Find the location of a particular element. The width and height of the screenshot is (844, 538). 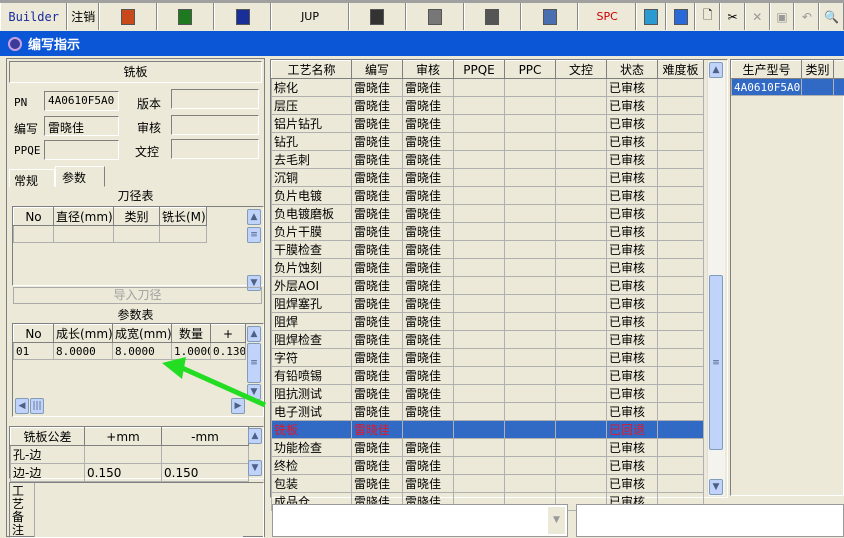

table-row: 孔-边 is located at coordinates (130, 455).